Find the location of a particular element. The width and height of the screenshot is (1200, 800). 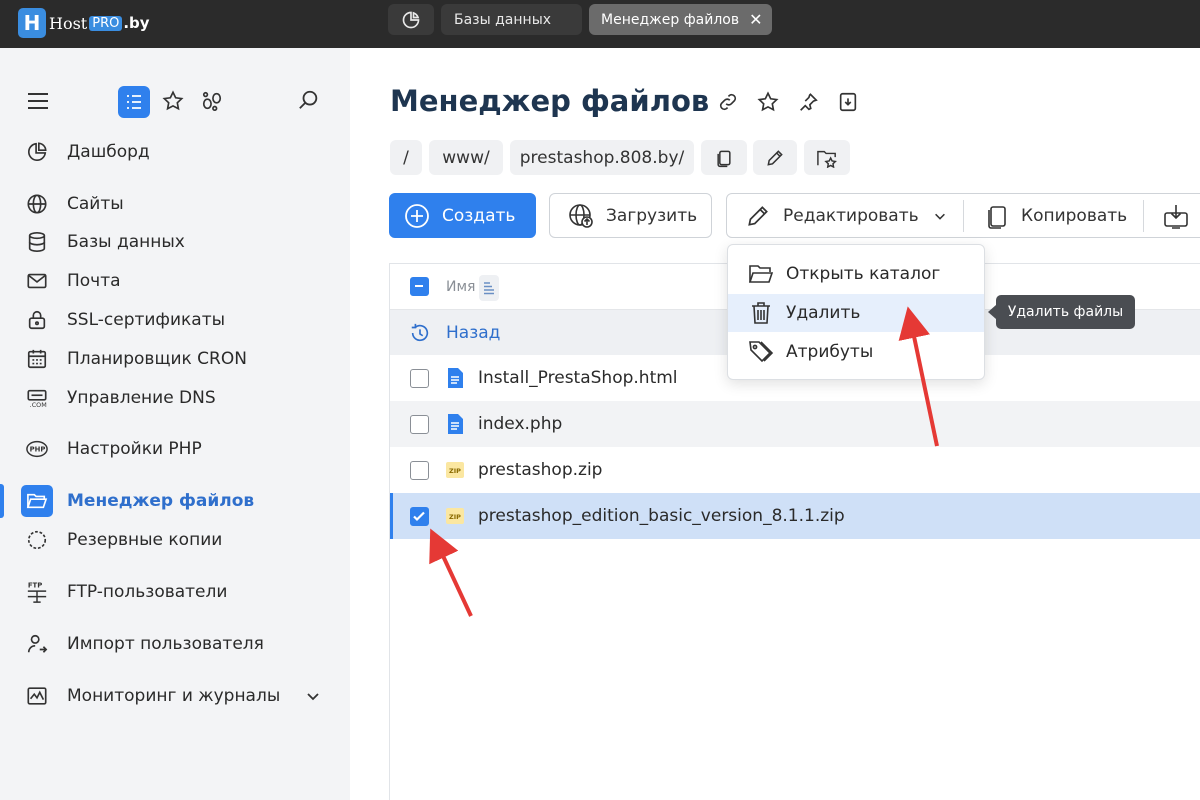

menu-item-label: Удалить is located at coordinates (823, 313).